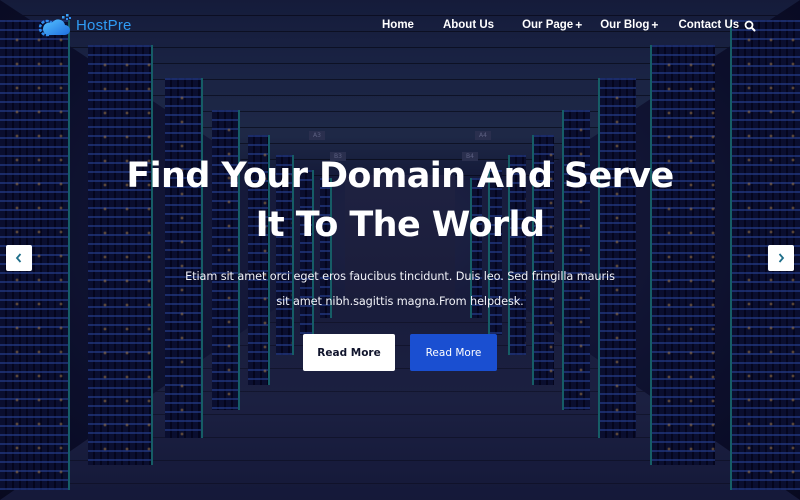  What do you see at coordinates (104, 25) in the screenshot?
I see `brand-name: HostPre` at bounding box center [104, 25].